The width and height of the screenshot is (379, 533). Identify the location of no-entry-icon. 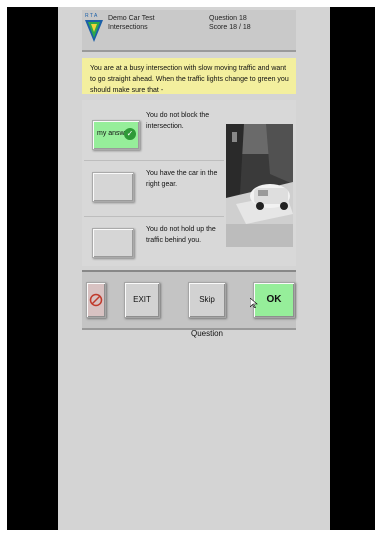
(96, 300).